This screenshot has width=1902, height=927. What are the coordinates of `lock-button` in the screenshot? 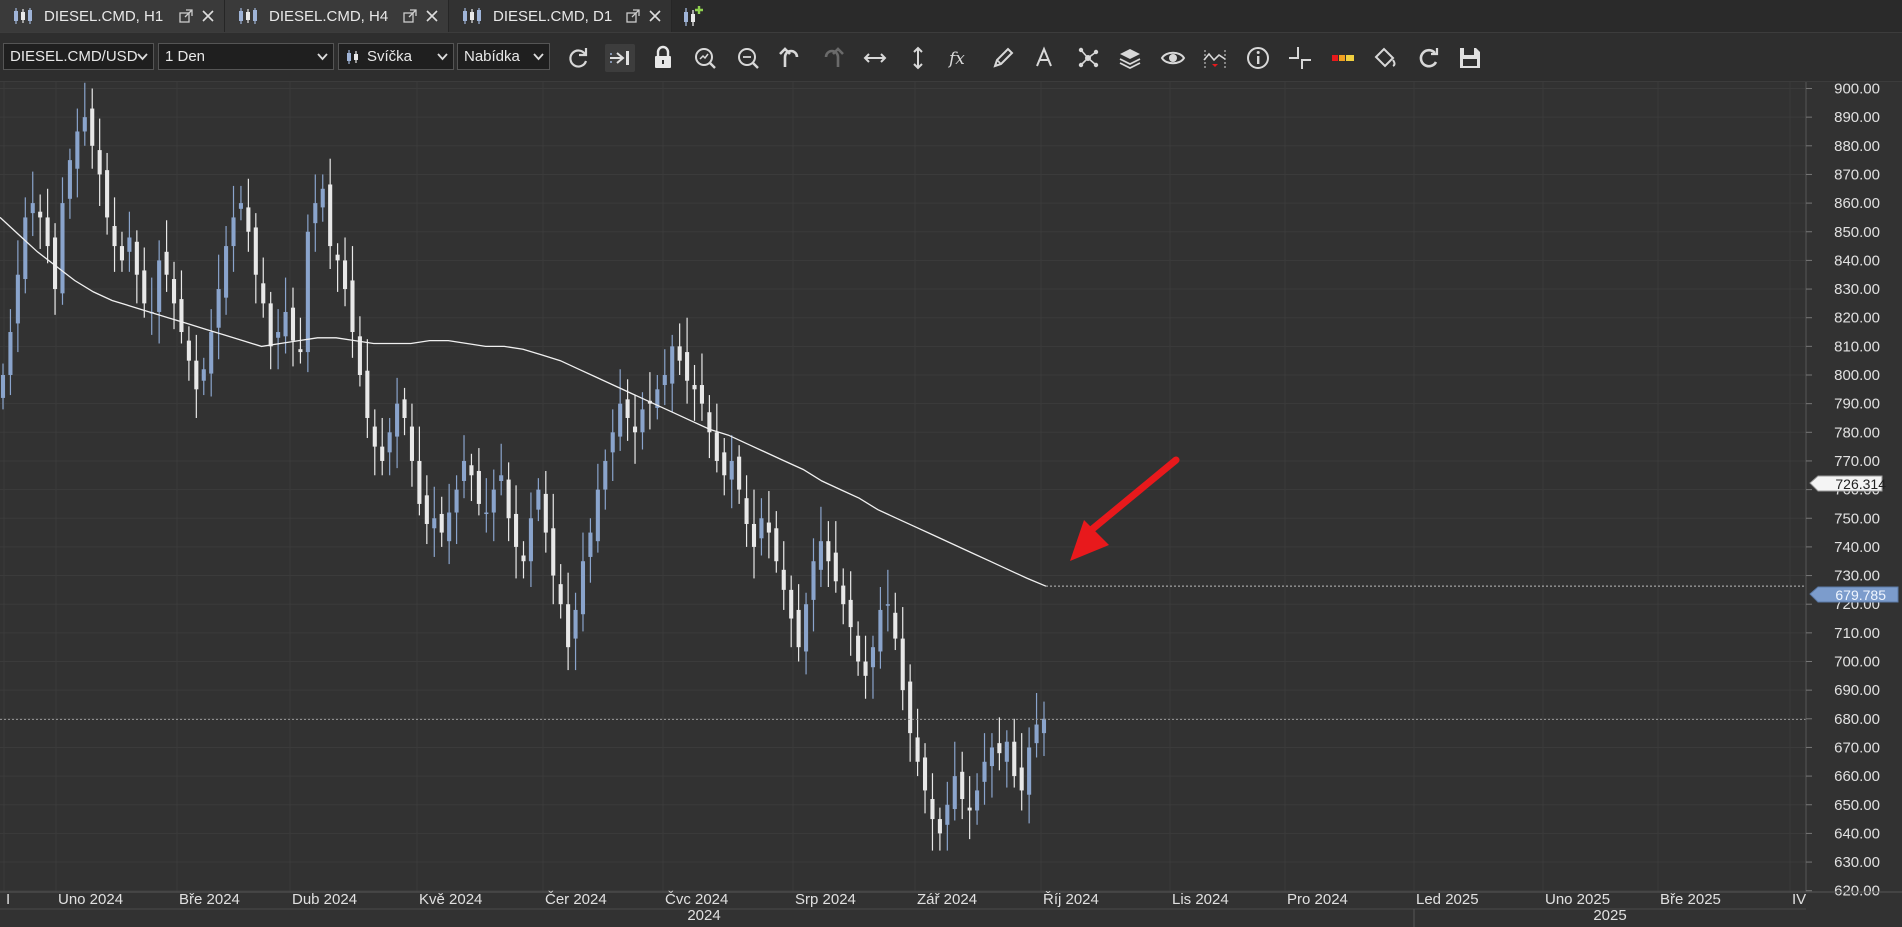 It's located at (663, 58).